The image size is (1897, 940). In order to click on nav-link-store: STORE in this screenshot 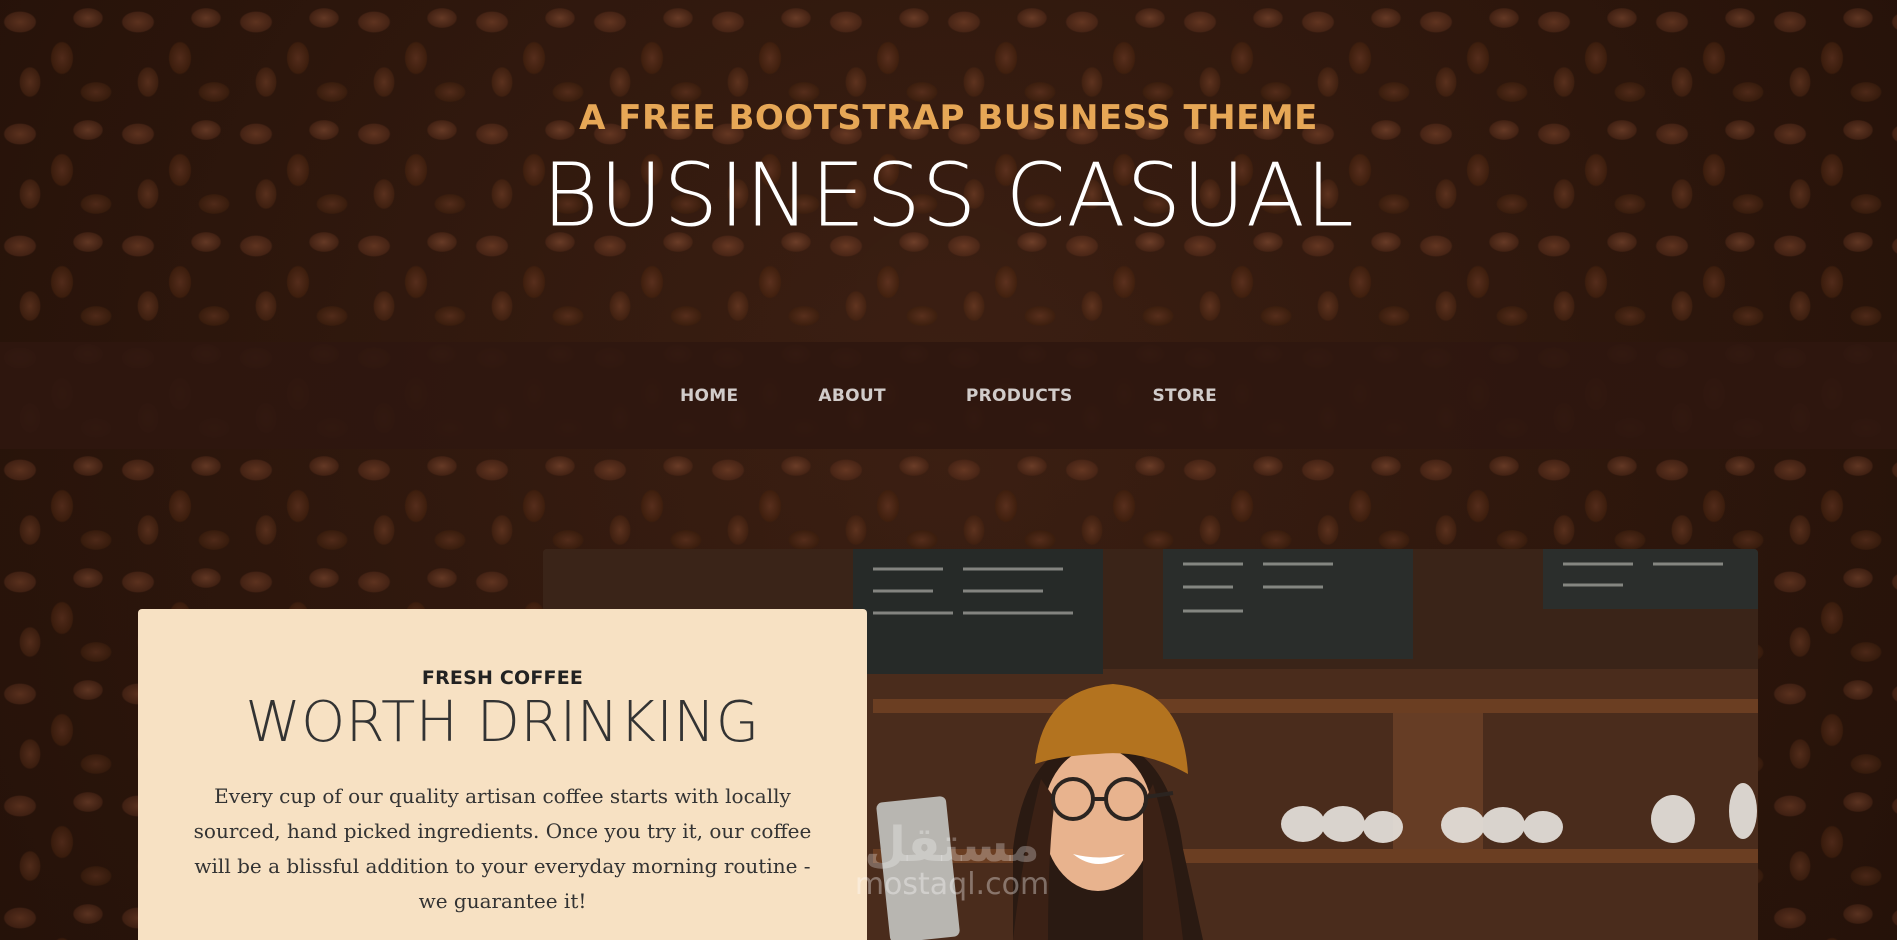, I will do `click(1185, 396)`.